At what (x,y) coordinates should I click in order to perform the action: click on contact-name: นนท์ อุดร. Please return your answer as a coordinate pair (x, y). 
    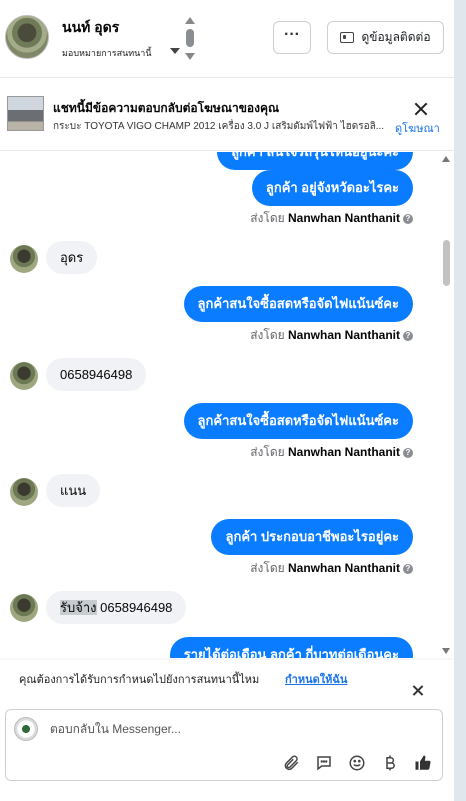
    Looking at the image, I should click on (90, 28).